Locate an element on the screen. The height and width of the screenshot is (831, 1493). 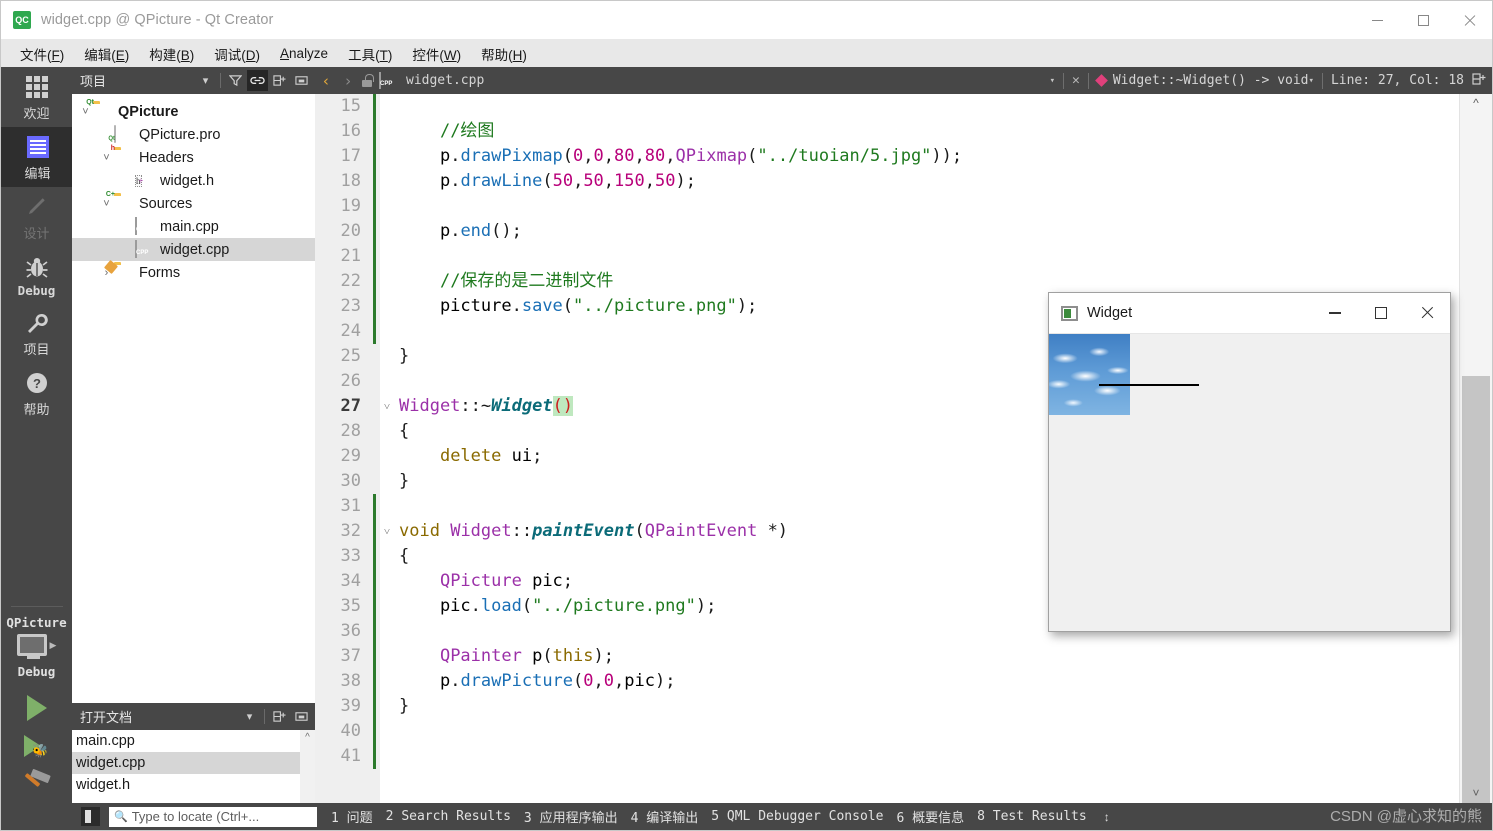
unlocked-icon is located at coordinates (367, 80).